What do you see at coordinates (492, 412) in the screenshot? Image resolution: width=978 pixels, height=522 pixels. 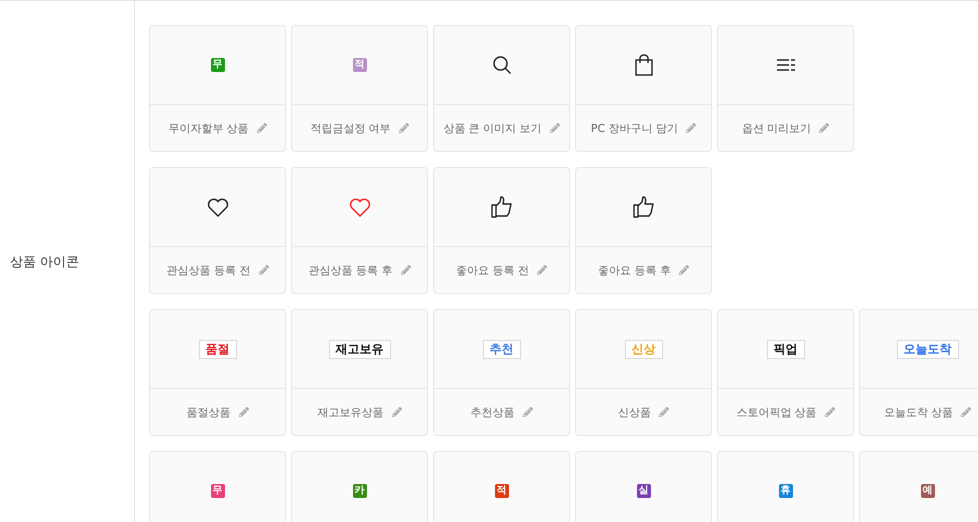 I see `icon-name: 추천상품` at bounding box center [492, 412].